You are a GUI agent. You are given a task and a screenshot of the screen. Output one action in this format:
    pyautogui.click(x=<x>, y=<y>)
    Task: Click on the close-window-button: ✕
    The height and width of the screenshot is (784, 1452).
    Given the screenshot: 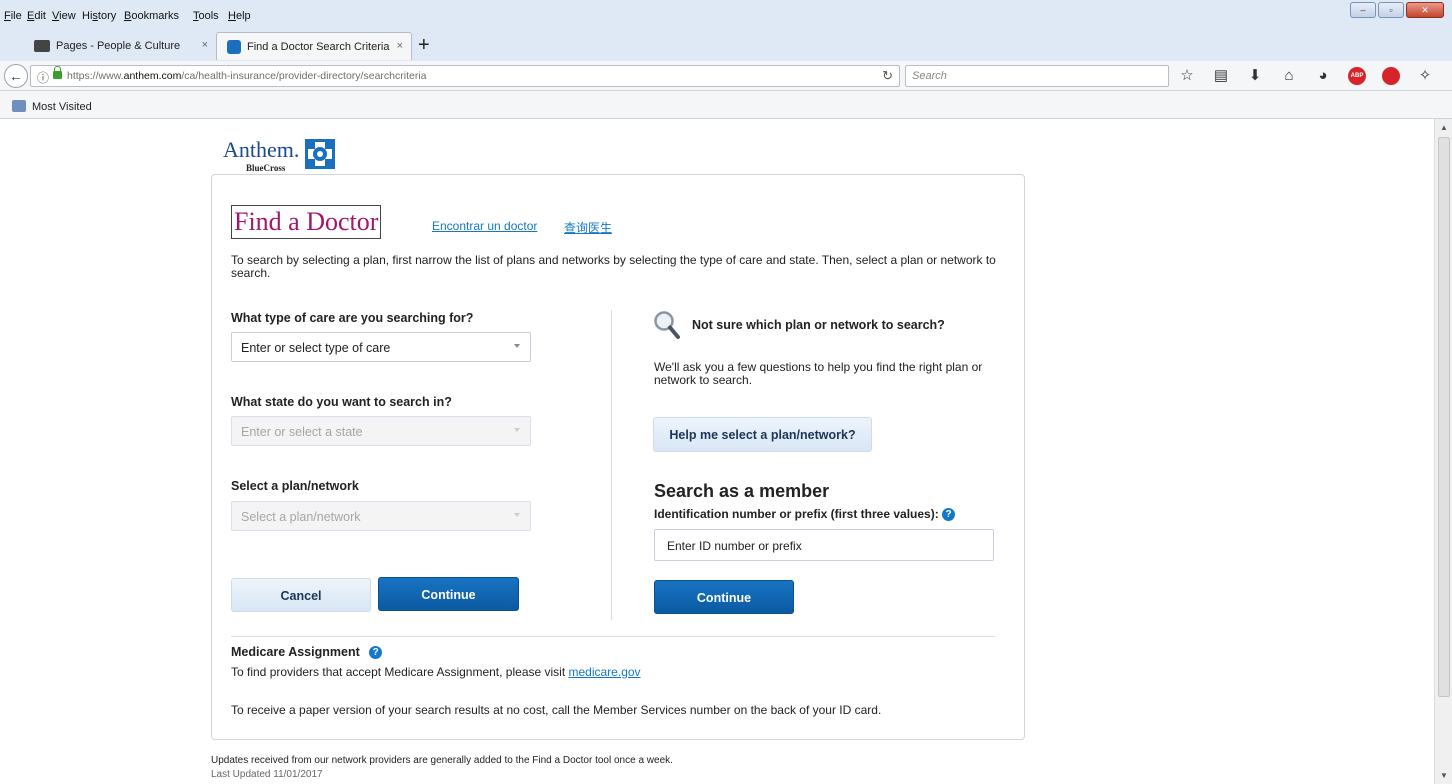 What is the action you would take?
    pyautogui.click(x=1425, y=10)
    